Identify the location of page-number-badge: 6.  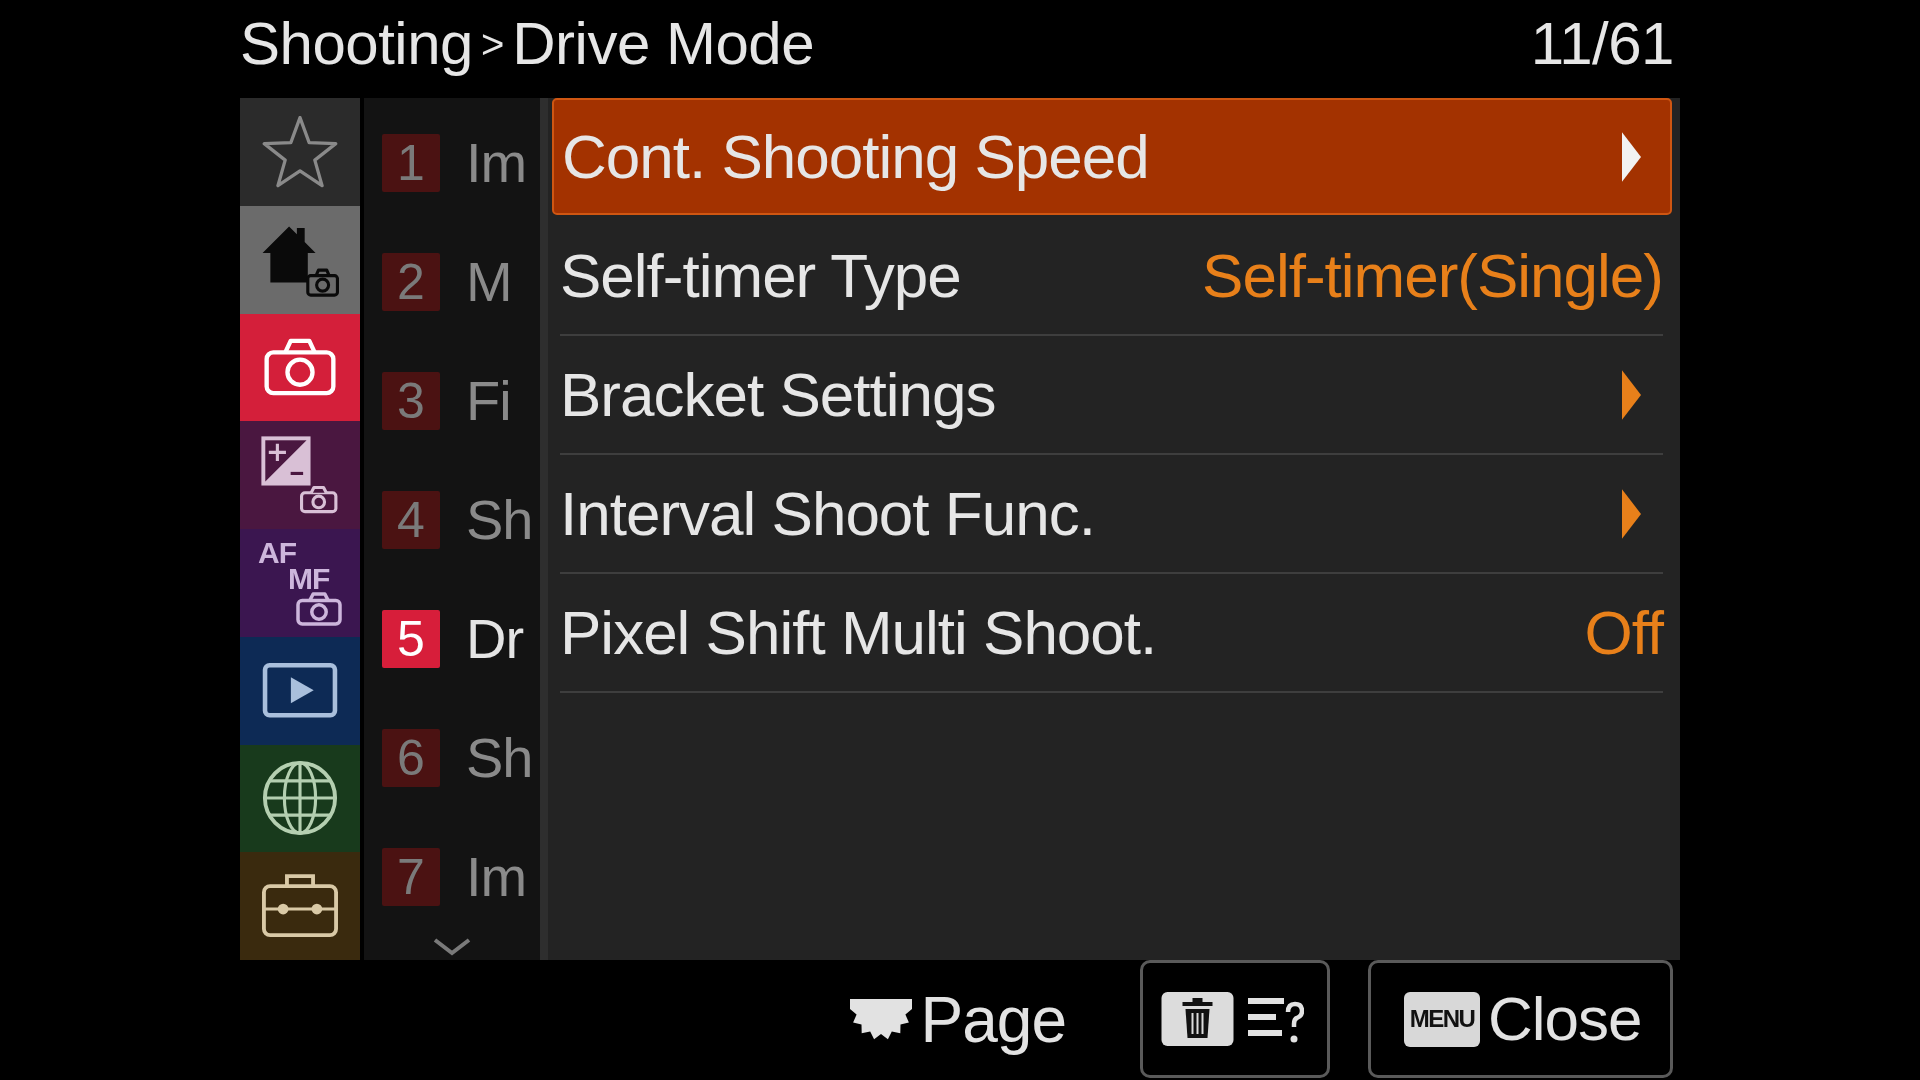
(411, 757).